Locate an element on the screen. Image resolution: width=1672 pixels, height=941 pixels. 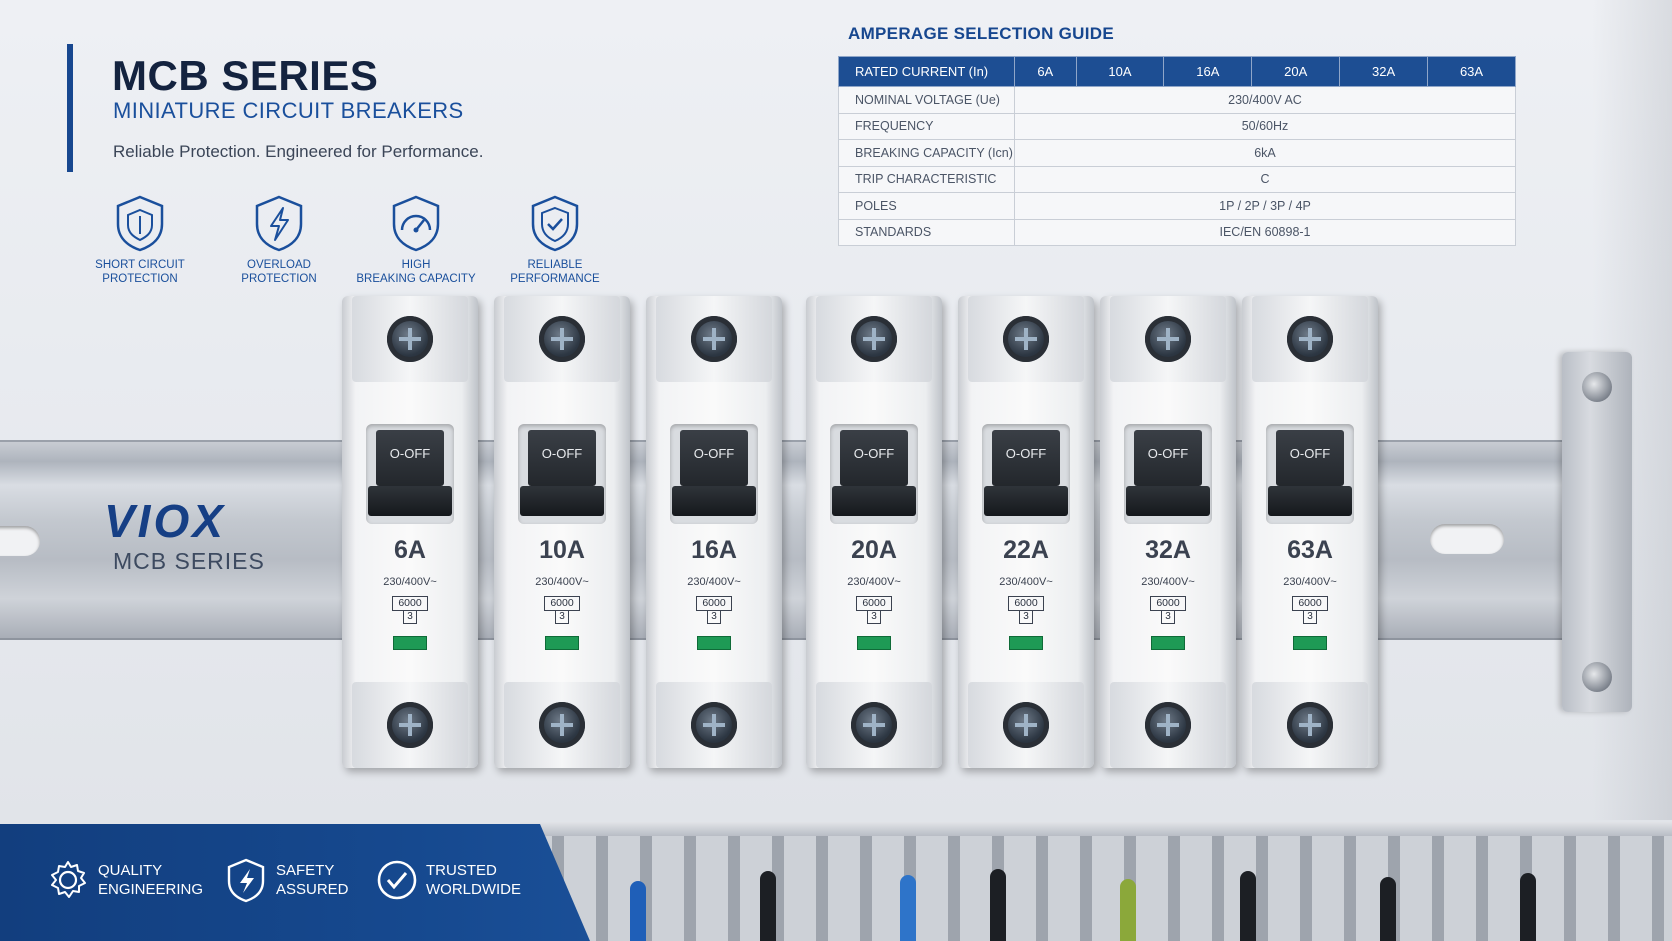
footer-label-line2: ASSURED is located at coordinates (312, 889).